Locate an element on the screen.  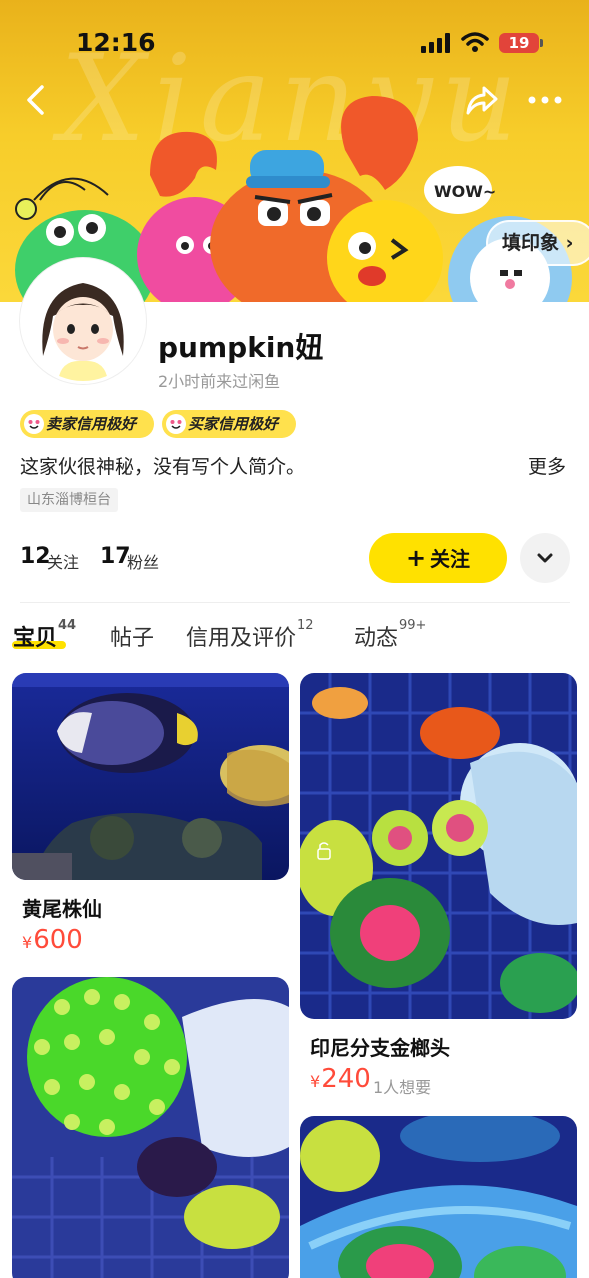
avatar is located at coordinates (83, 321).